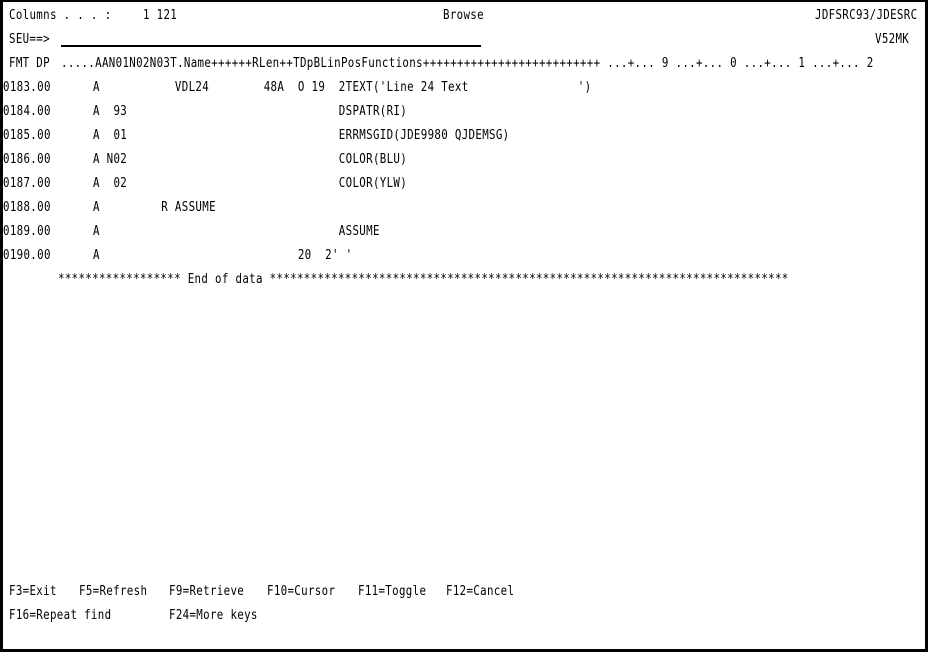 This screenshot has width=928, height=652. Describe the element at coordinates (154, 208) in the screenshot. I see `source-line: A R ASSUME` at that location.